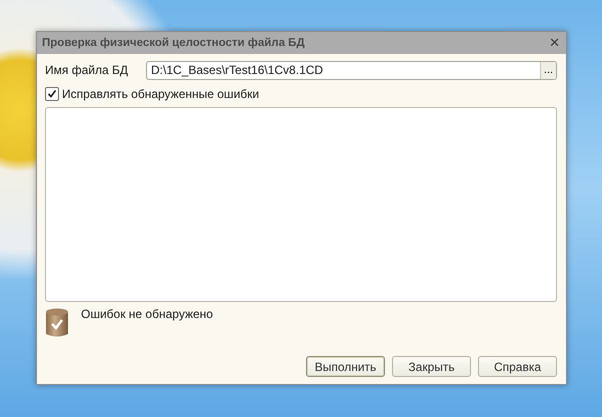  What do you see at coordinates (147, 314) in the screenshot?
I see `status-message: Ошибок не обнаружено` at bounding box center [147, 314].